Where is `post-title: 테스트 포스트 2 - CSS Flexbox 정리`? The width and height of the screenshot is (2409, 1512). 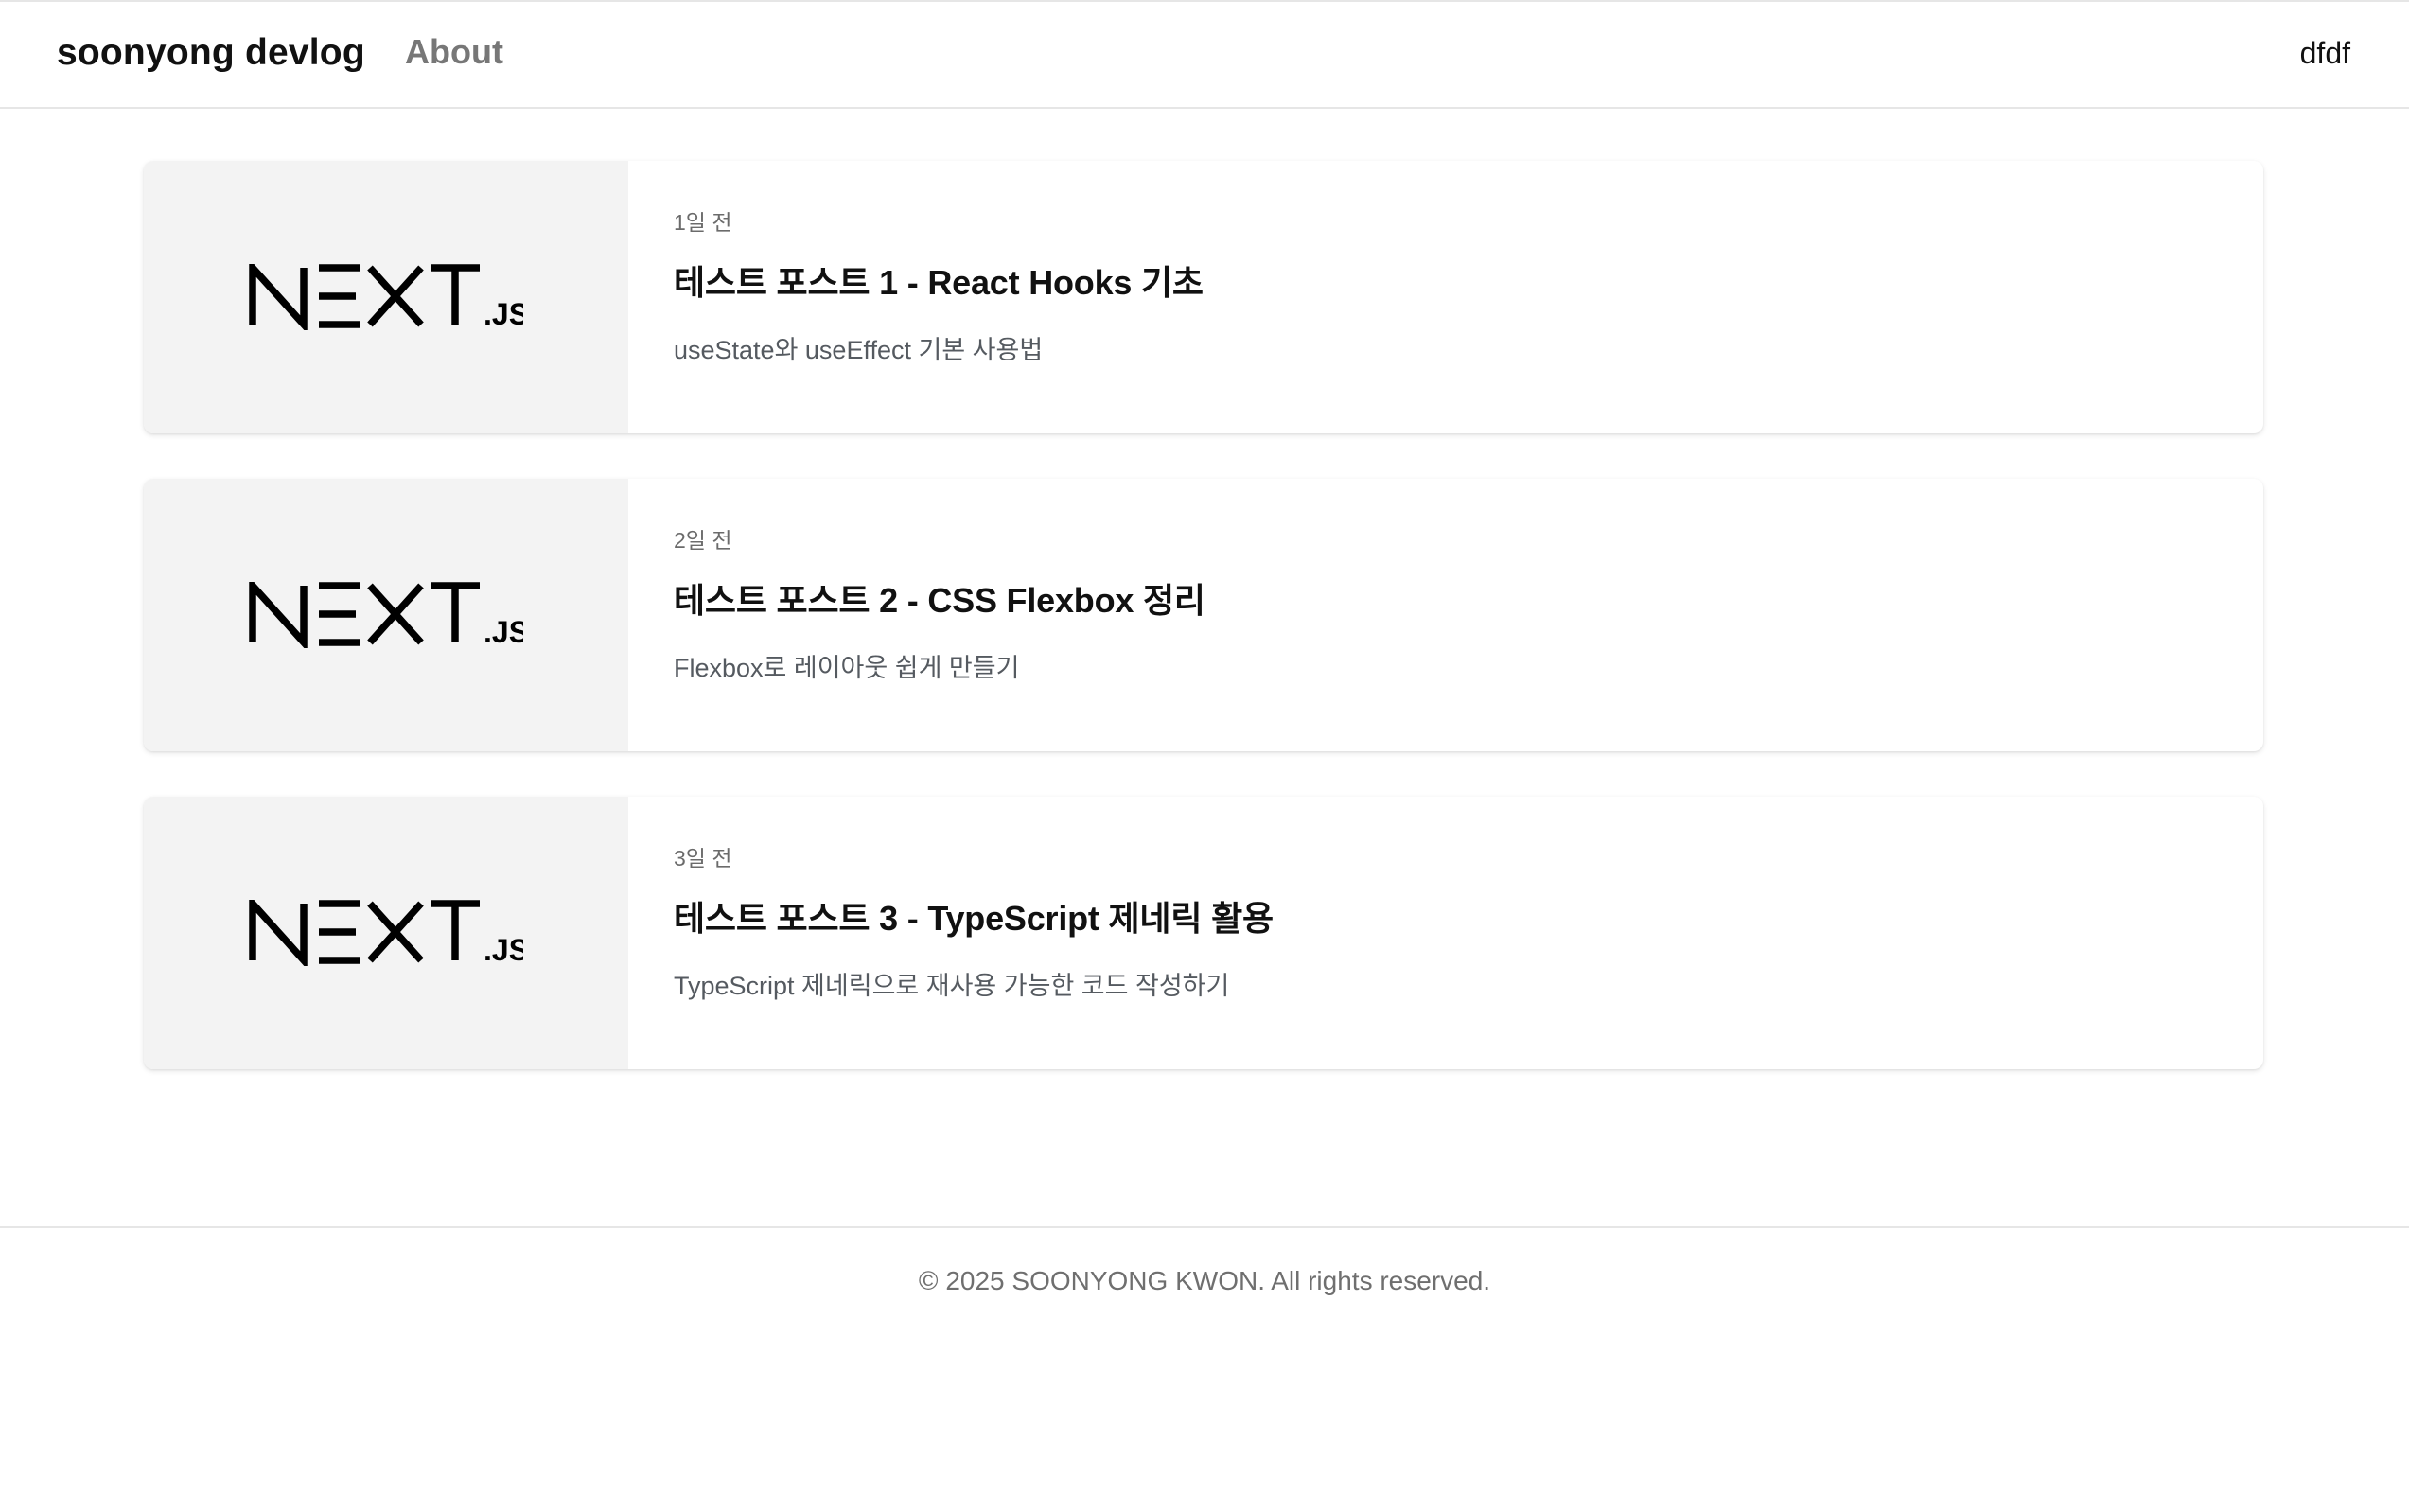 post-title: 테스트 포스트 2 - CSS Flexbox 정리 is located at coordinates (1446, 598).